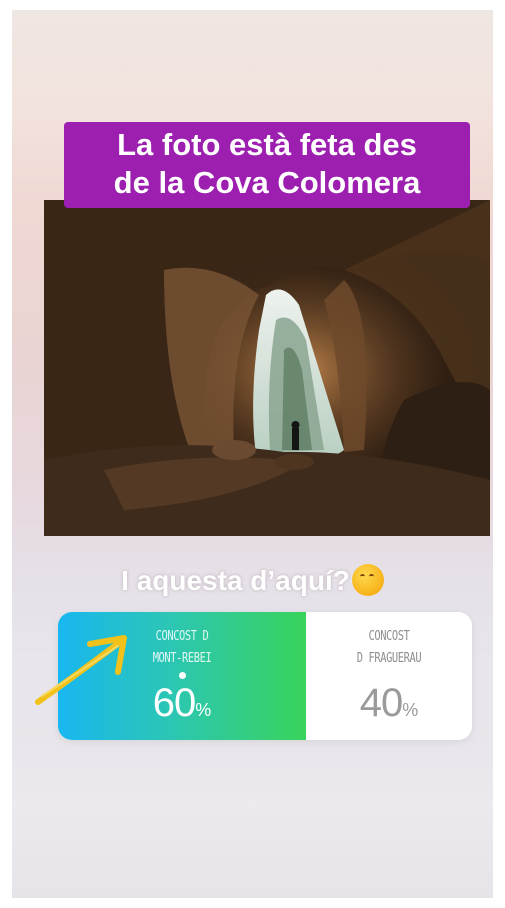  What do you see at coordinates (182, 658) in the screenshot?
I see `poll-option-label-line-2: MONT-REBEI` at bounding box center [182, 658].